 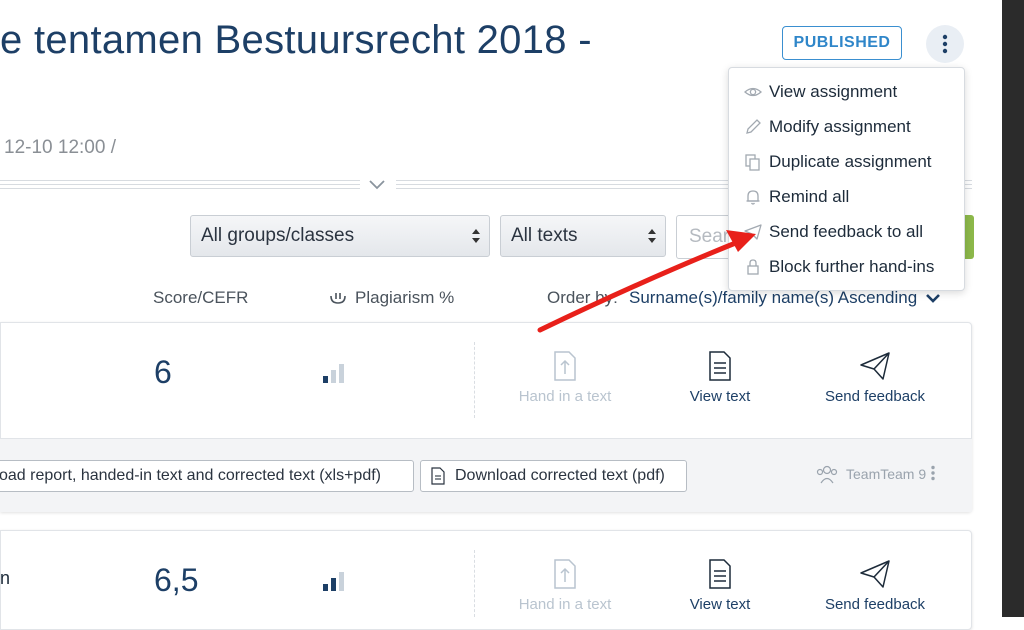 What do you see at coordinates (60, 147) in the screenshot?
I see `deadline-text: 12-10 12:00 /` at bounding box center [60, 147].